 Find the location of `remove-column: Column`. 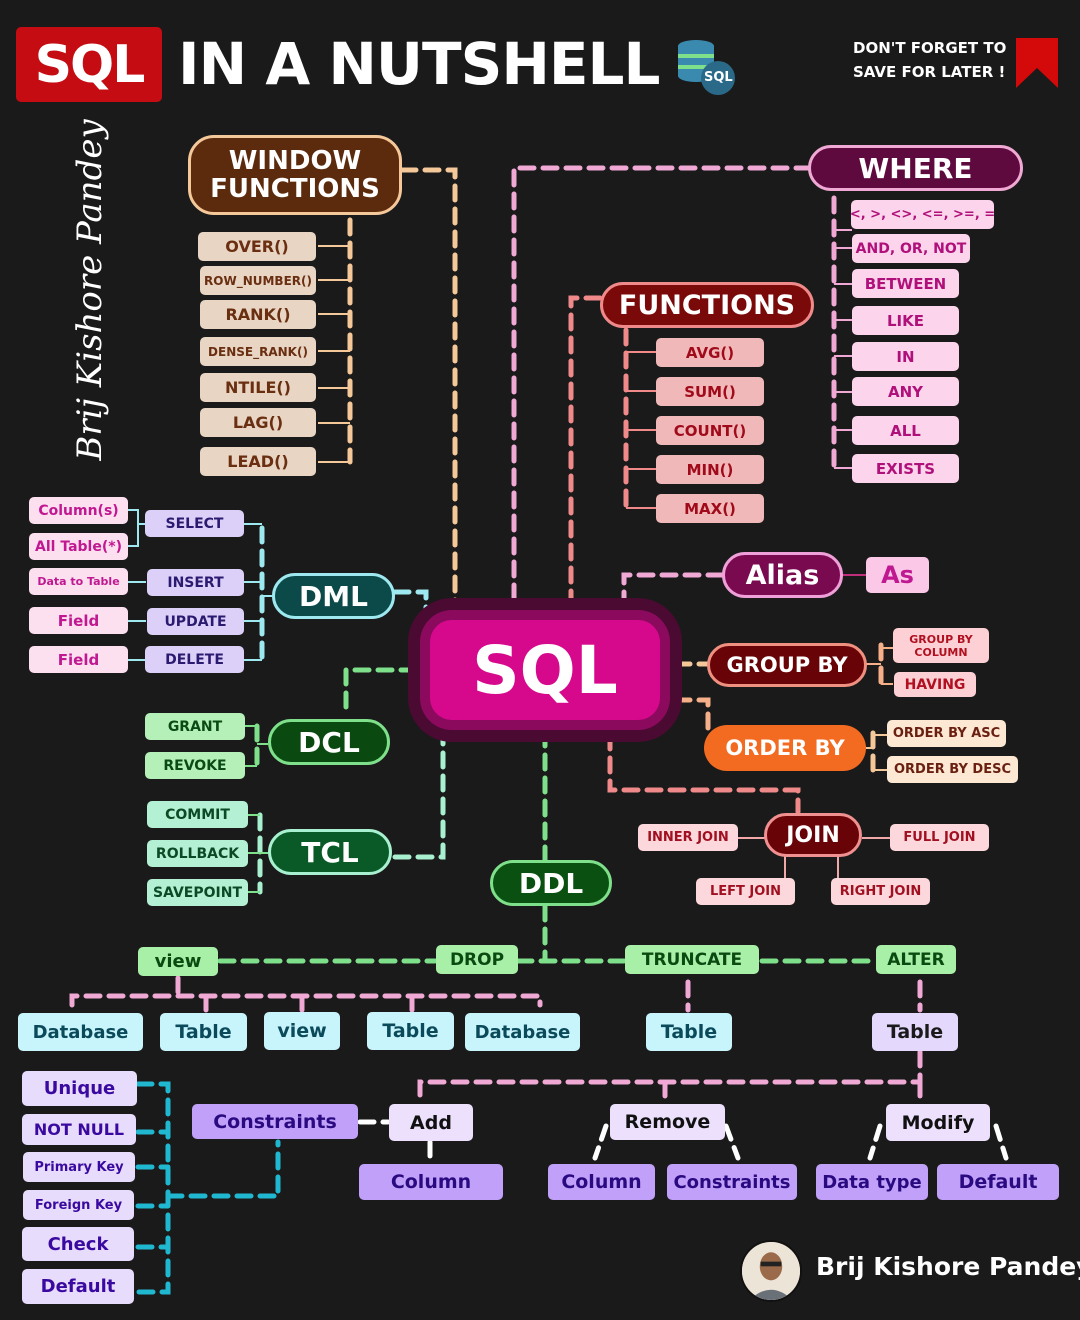

remove-column: Column is located at coordinates (601, 1182).